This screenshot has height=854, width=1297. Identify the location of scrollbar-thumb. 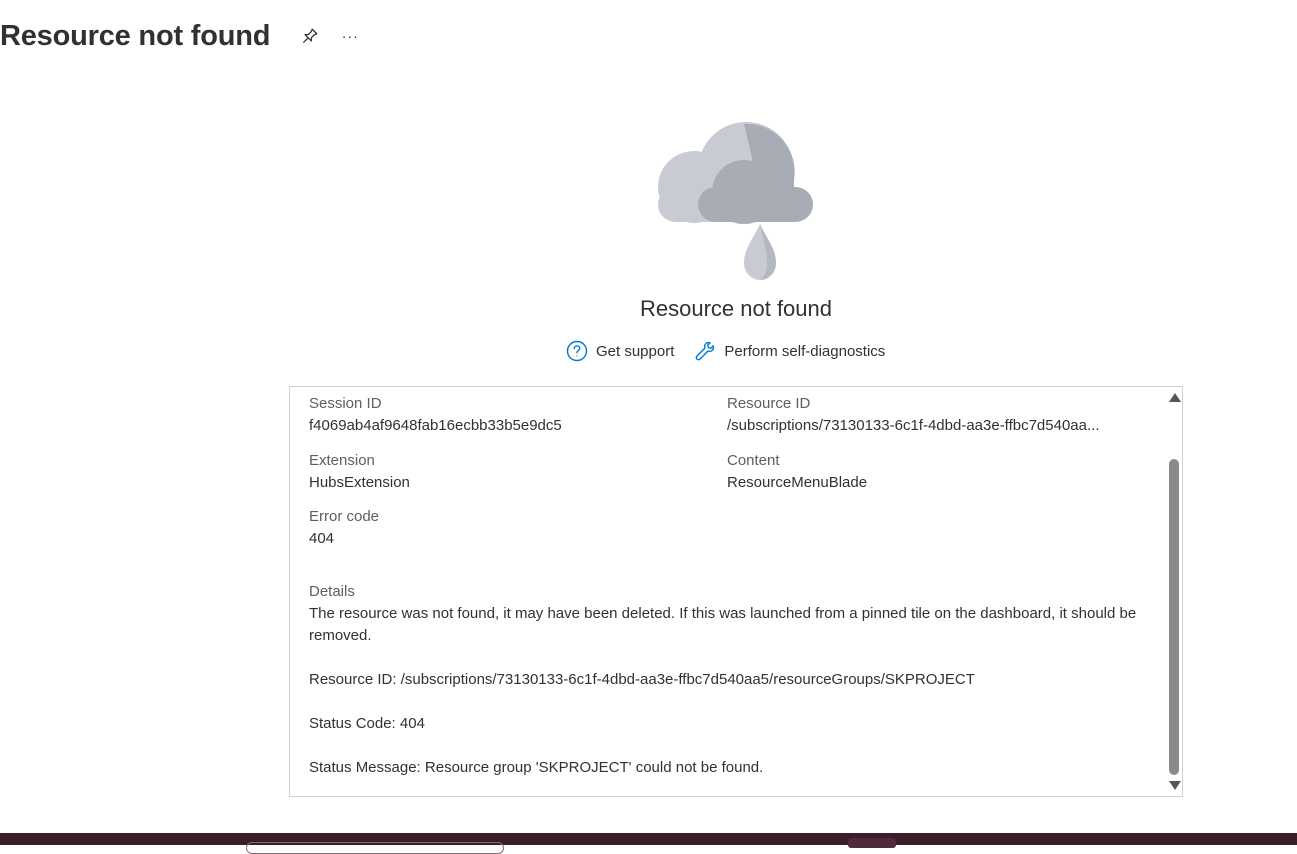
(1174, 617).